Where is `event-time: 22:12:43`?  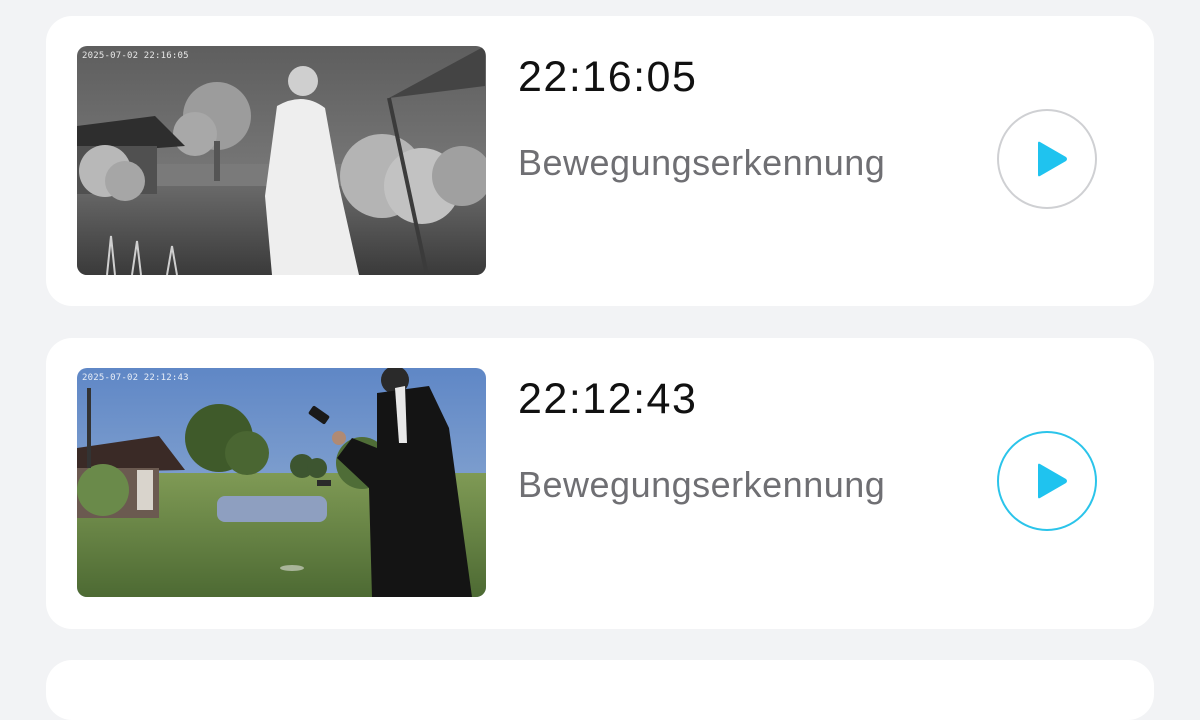 event-time: 22:12:43 is located at coordinates (608, 399).